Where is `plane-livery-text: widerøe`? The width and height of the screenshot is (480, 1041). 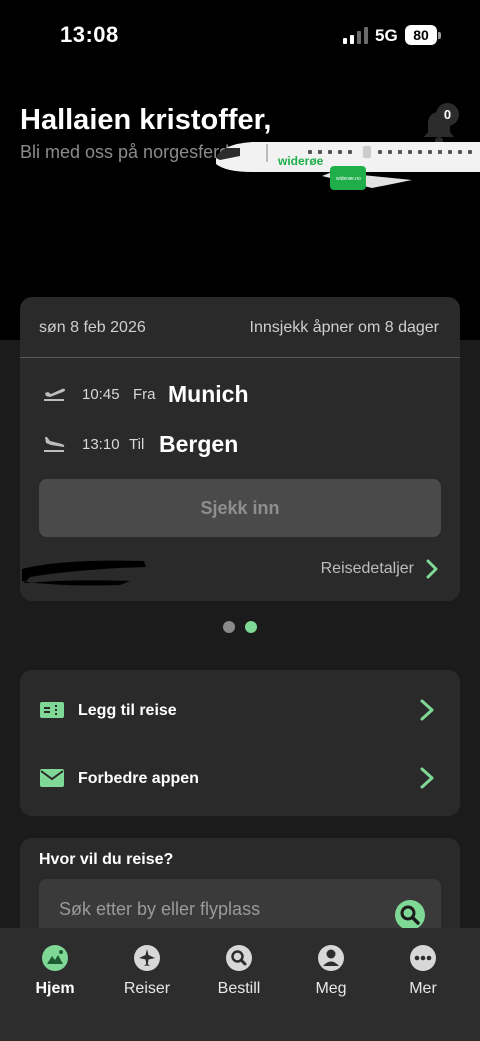 plane-livery-text: widerøe is located at coordinates (300, 161).